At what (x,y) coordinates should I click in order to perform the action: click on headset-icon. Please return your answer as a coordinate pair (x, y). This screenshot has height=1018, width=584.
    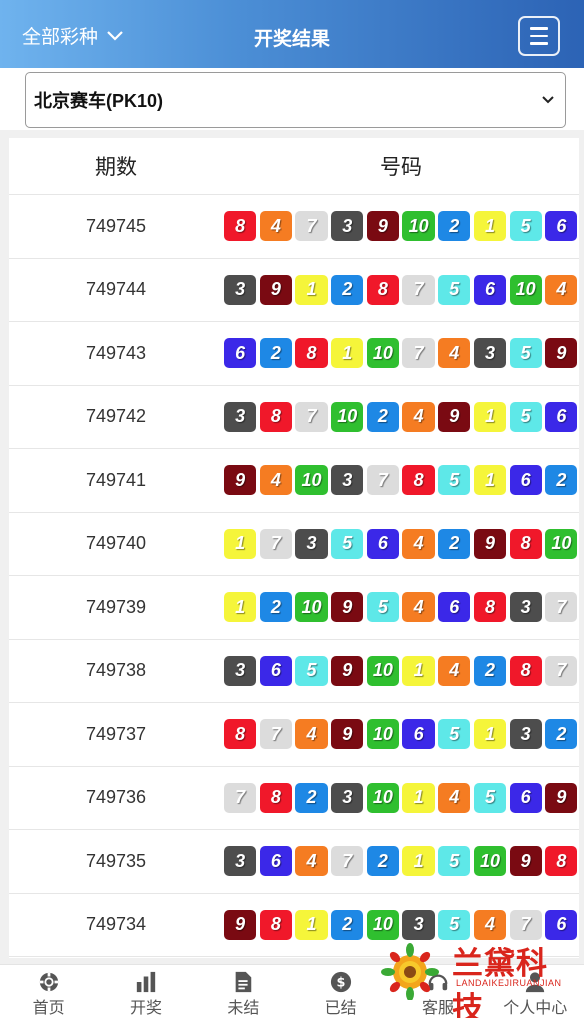
    Looking at the image, I should click on (438, 982).